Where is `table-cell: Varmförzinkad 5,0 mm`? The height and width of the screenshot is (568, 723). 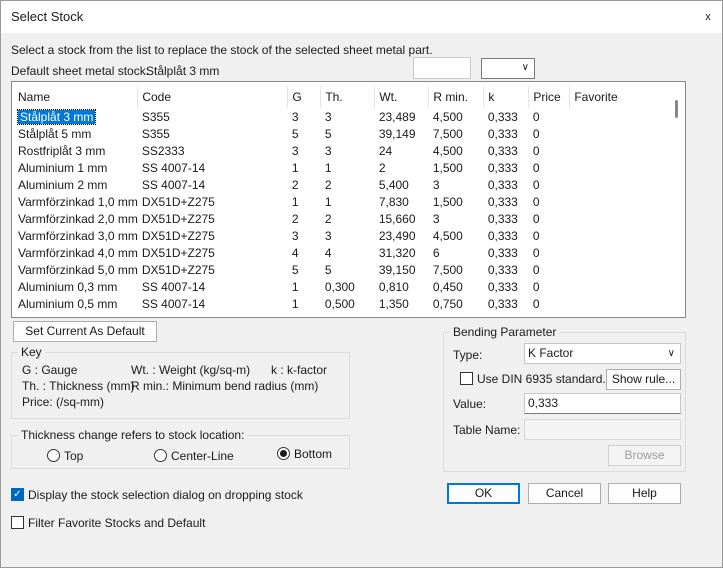
table-cell: Varmförzinkad 5,0 mm is located at coordinates (78, 269).